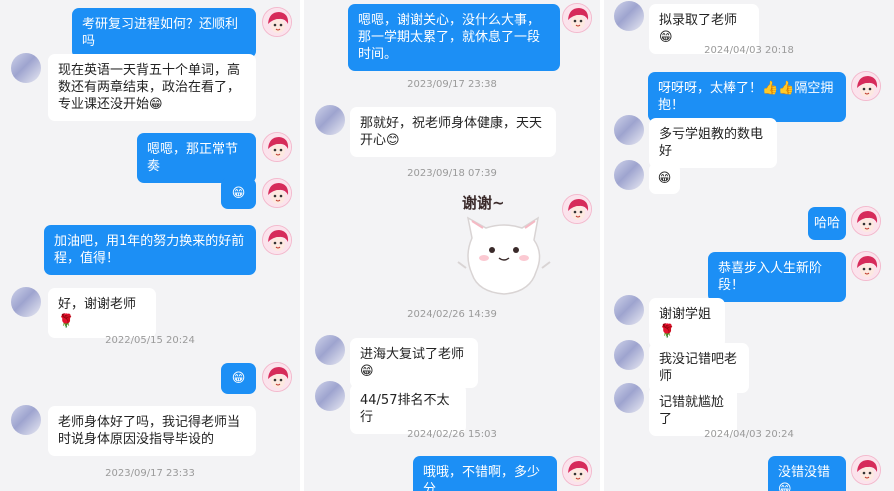 The width and height of the screenshot is (894, 491). Describe the element at coordinates (150, 250) in the screenshot. I see `message-bubble-outgoing: 加油吧，用1年的努力换来的好前程，值得！` at that location.